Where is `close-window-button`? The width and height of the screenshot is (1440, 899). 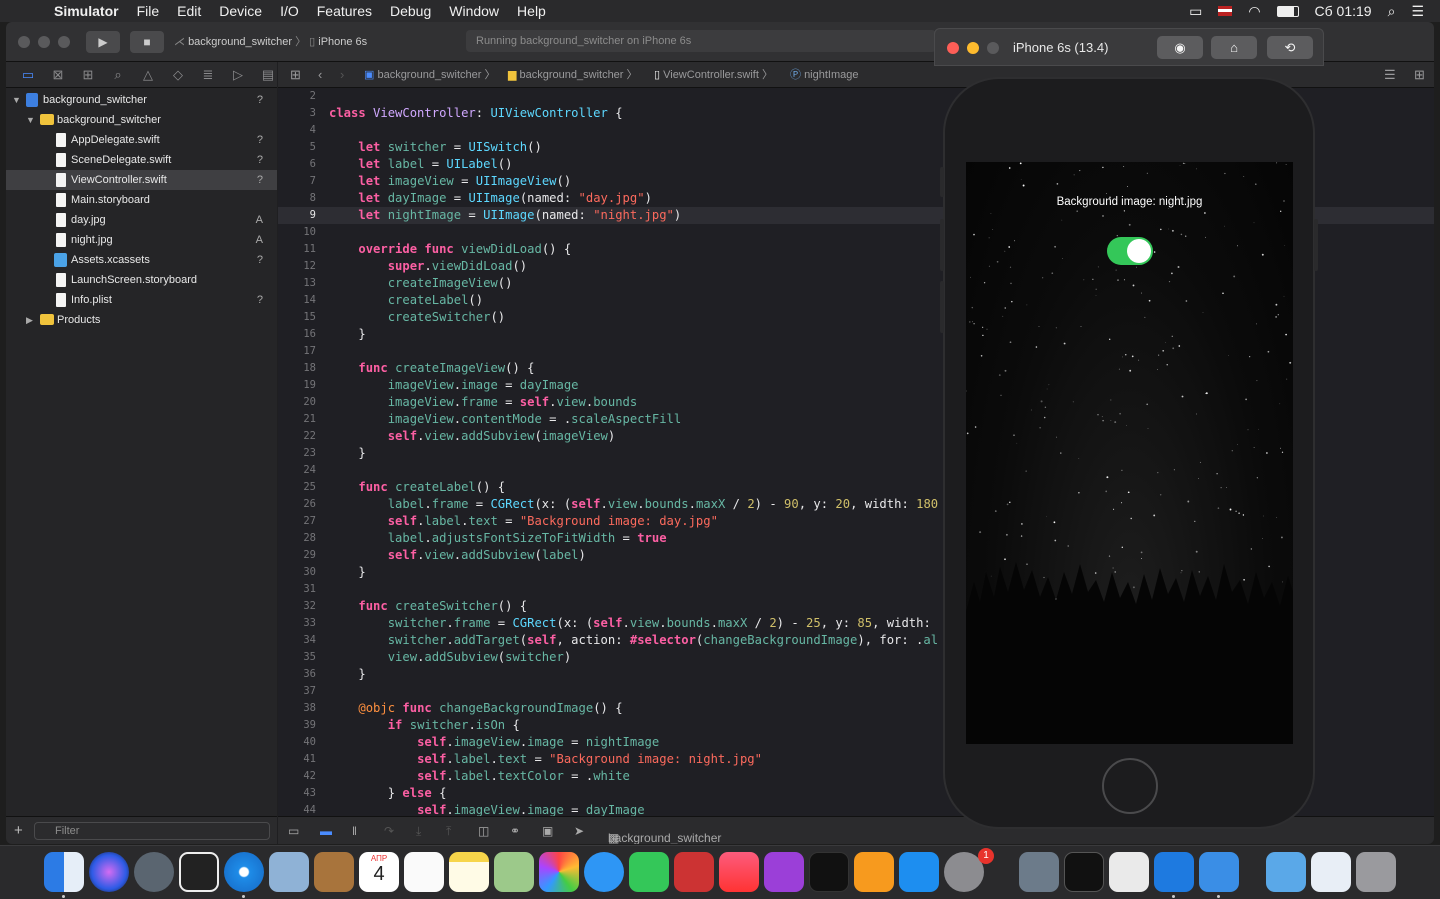 close-window-button is located at coordinates (24, 42).